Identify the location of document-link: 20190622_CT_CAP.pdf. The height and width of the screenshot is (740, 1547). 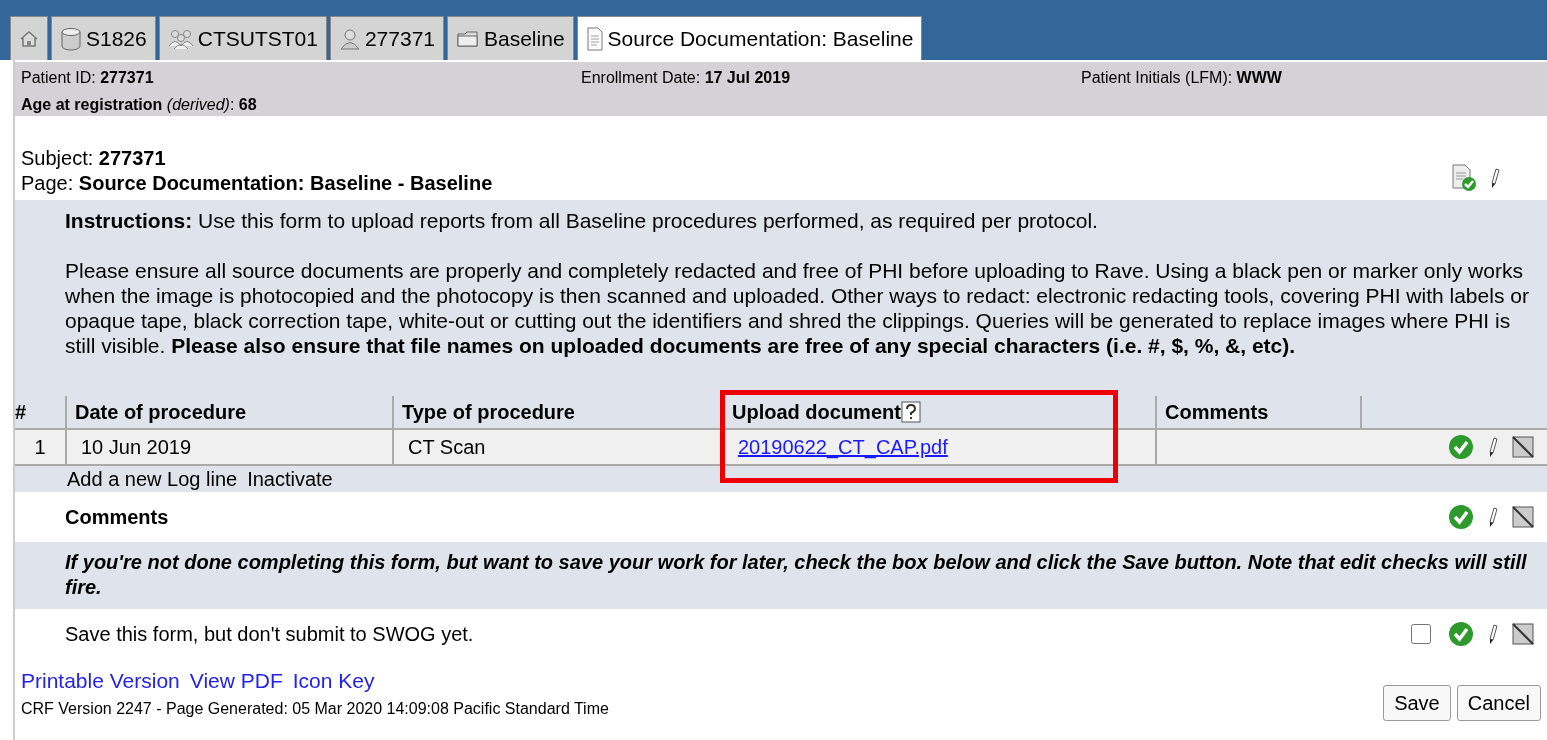
(843, 447).